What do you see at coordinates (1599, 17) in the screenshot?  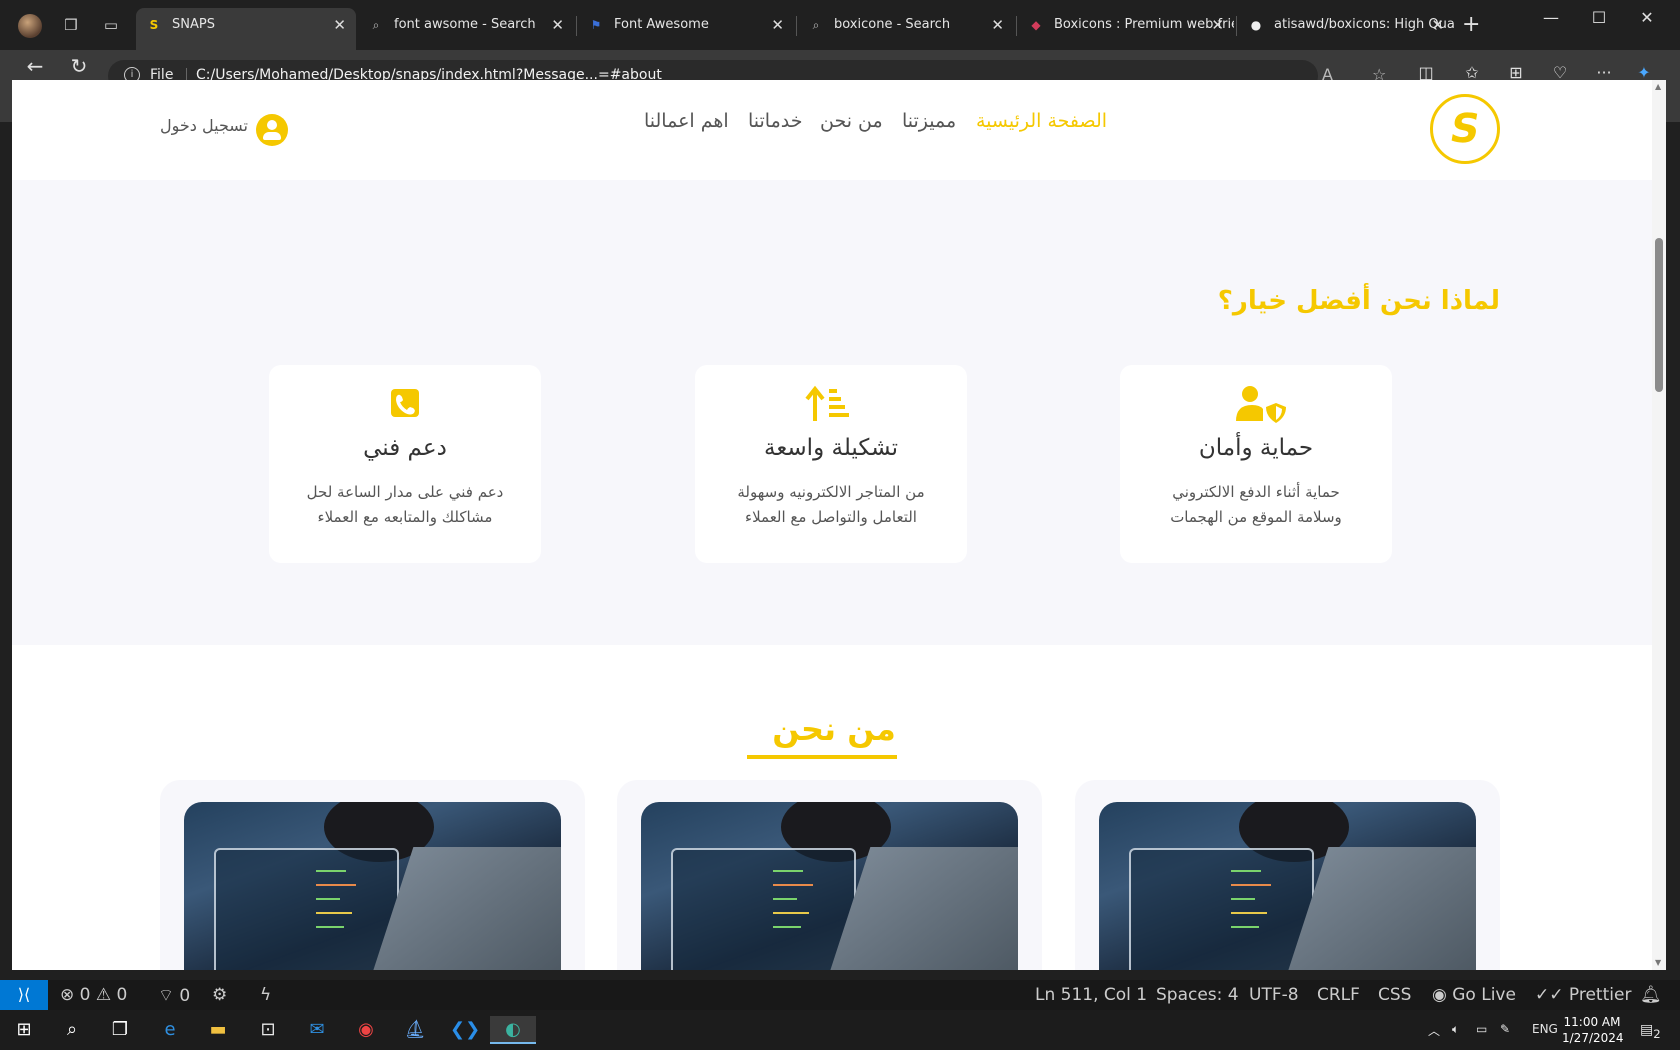 I see `maximize-button: ☐` at bounding box center [1599, 17].